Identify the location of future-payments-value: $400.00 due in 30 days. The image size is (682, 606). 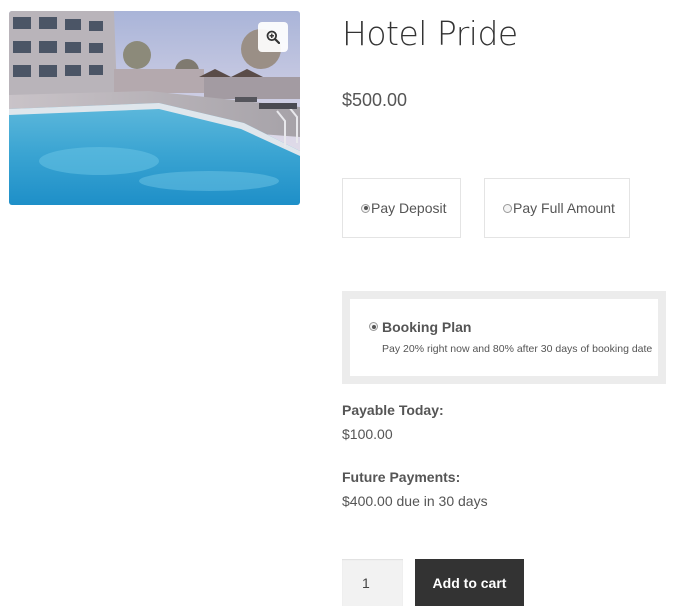
(415, 501).